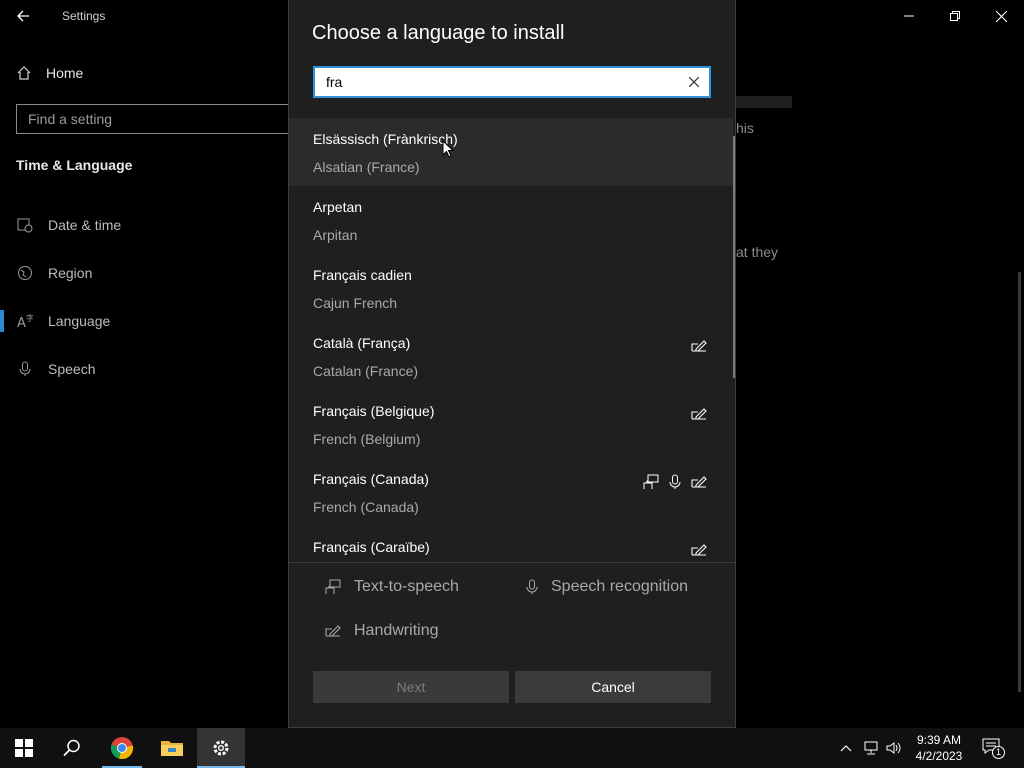 Image resolution: width=1024 pixels, height=768 pixels. Describe the element at coordinates (84, 16) in the screenshot. I see `app-title: Settings` at that location.